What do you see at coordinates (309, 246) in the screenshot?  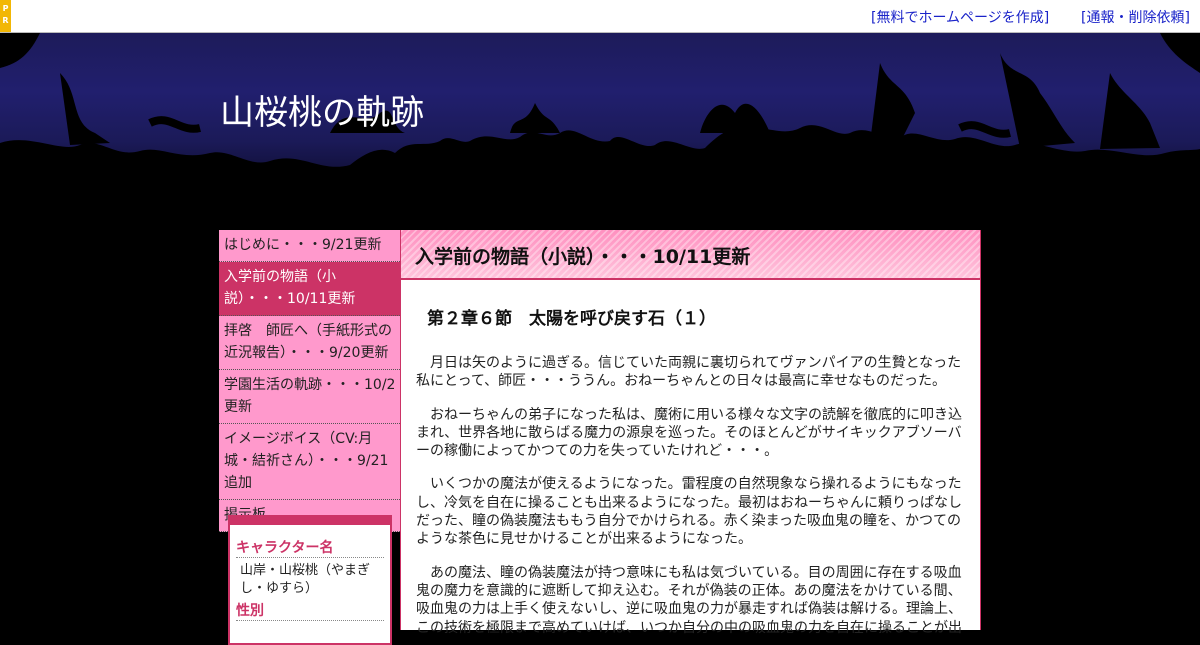 I see `sidebar-item-intro: はじめに・・・9/21更新` at bounding box center [309, 246].